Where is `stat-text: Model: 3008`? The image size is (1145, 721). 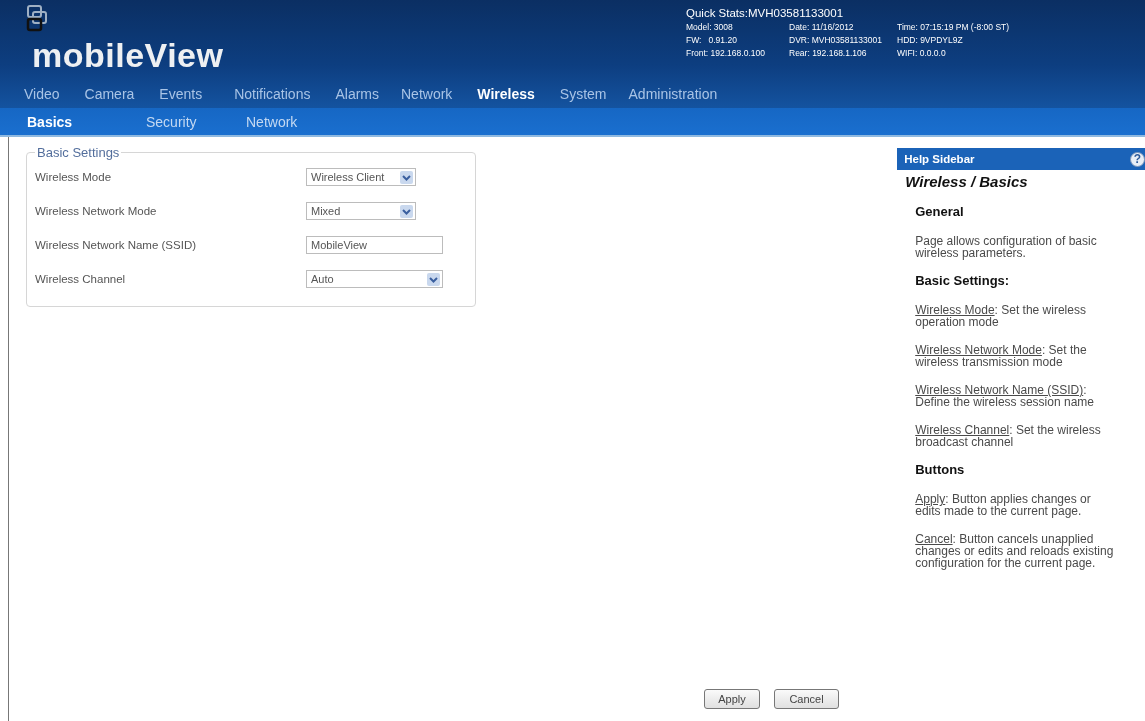
stat-text: Model: 3008 is located at coordinates (710, 28).